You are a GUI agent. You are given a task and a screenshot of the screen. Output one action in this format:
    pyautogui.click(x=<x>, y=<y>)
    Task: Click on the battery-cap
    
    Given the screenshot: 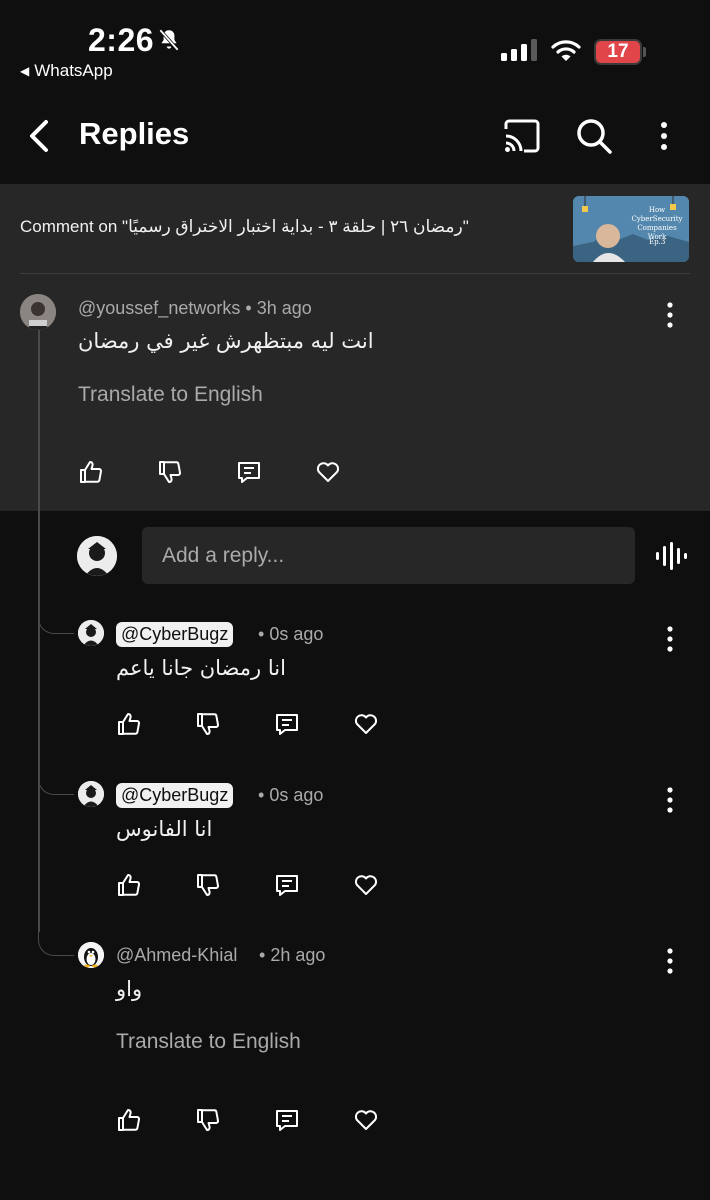 What is the action you would take?
    pyautogui.click(x=644, y=52)
    